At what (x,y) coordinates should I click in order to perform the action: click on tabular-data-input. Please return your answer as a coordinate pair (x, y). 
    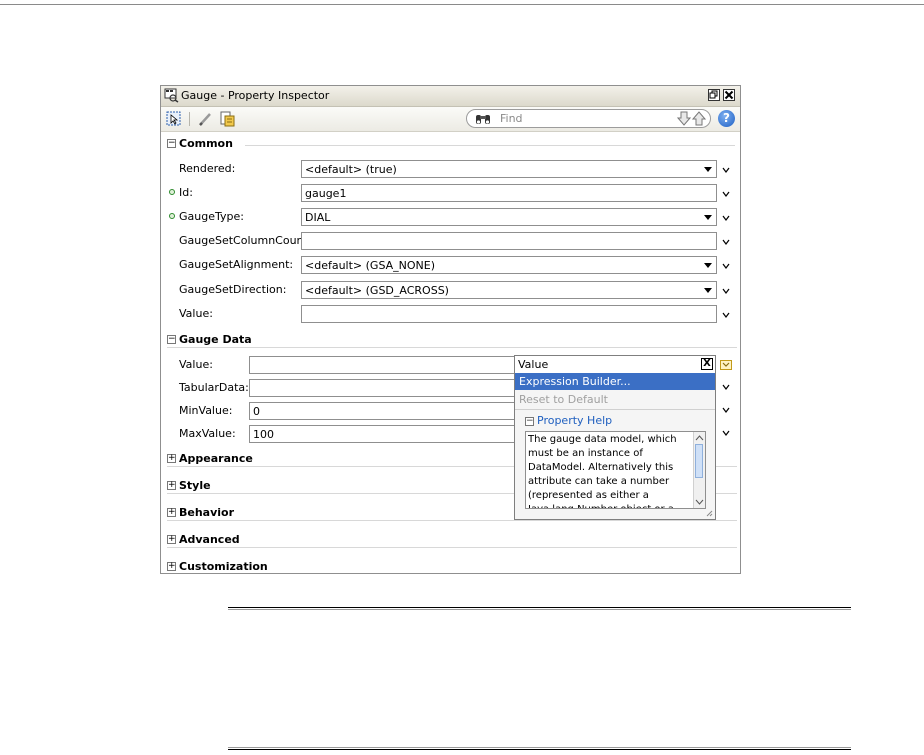
    Looking at the image, I should click on (383, 388).